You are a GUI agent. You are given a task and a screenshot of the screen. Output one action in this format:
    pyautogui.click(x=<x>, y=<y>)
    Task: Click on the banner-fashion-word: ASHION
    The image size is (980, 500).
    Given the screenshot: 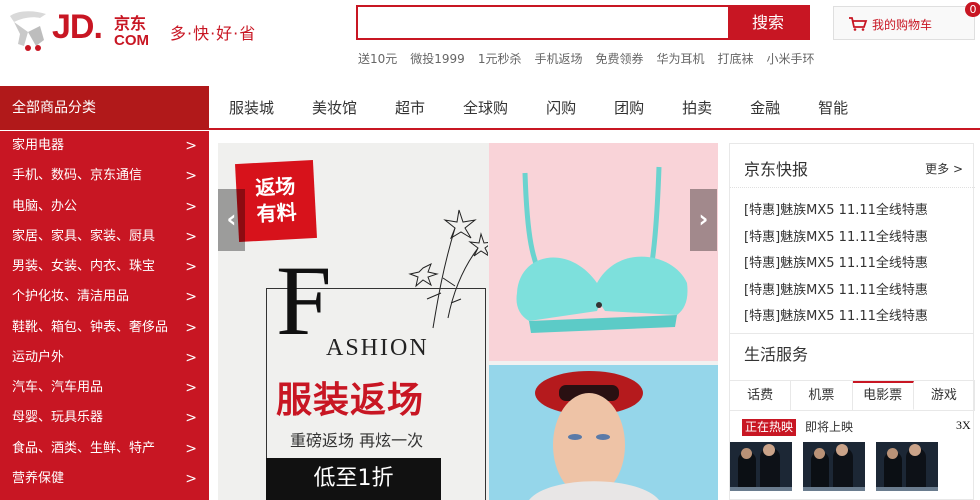 What is the action you would take?
    pyautogui.click(x=377, y=348)
    